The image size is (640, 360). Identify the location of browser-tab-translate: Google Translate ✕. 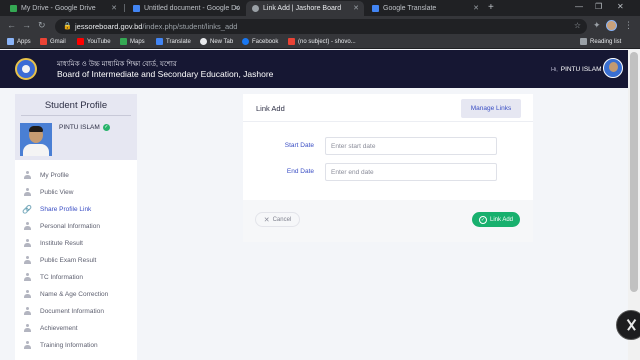
(425, 8).